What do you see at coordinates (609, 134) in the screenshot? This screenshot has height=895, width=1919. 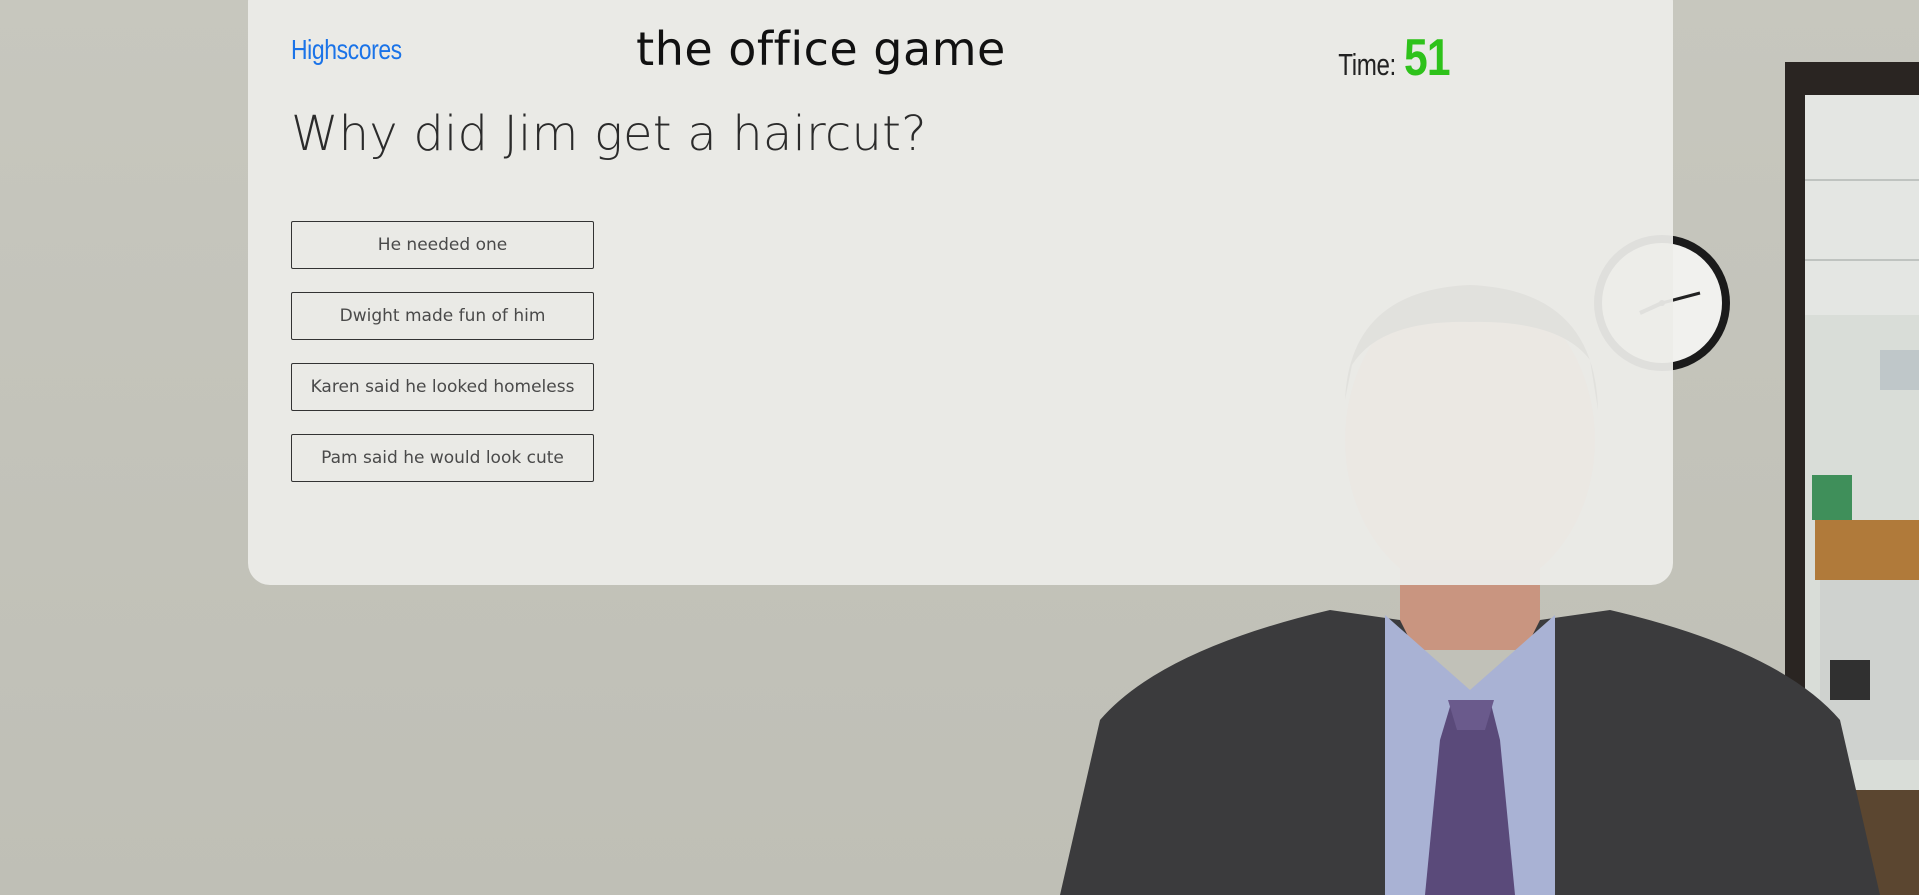 I see `question-text: Why did Jim get a haircut?` at bounding box center [609, 134].